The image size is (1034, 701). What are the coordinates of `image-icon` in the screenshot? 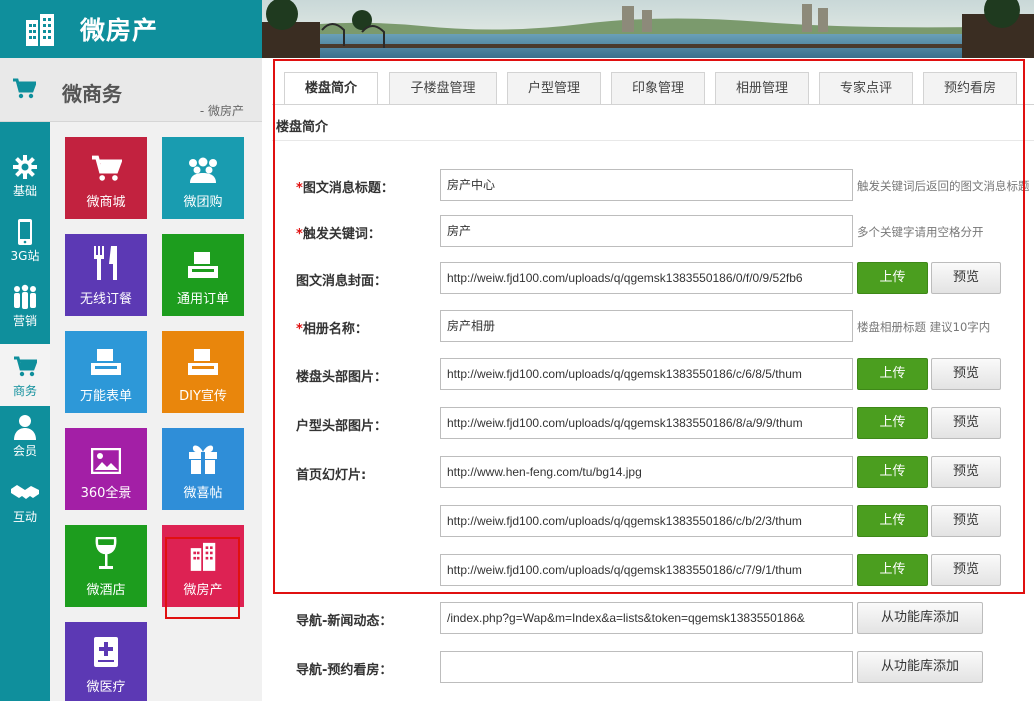 It's located at (106, 451).